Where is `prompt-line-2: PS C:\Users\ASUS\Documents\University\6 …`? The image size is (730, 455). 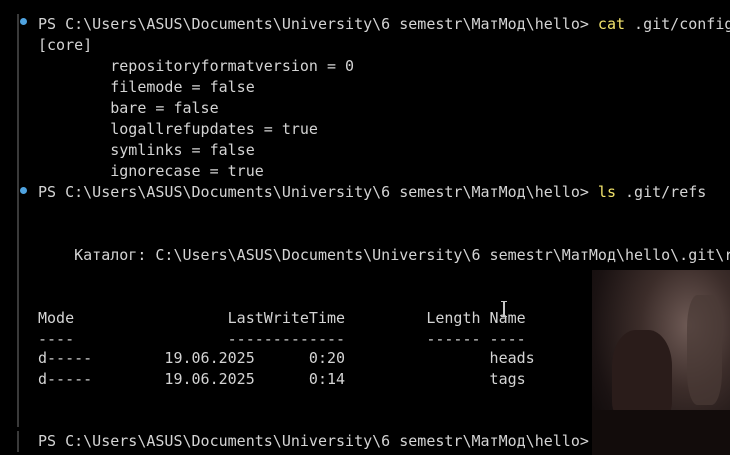 prompt-line-2: PS C:\Users\ASUS\Documents\University\6 … is located at coordinates (372, 192).